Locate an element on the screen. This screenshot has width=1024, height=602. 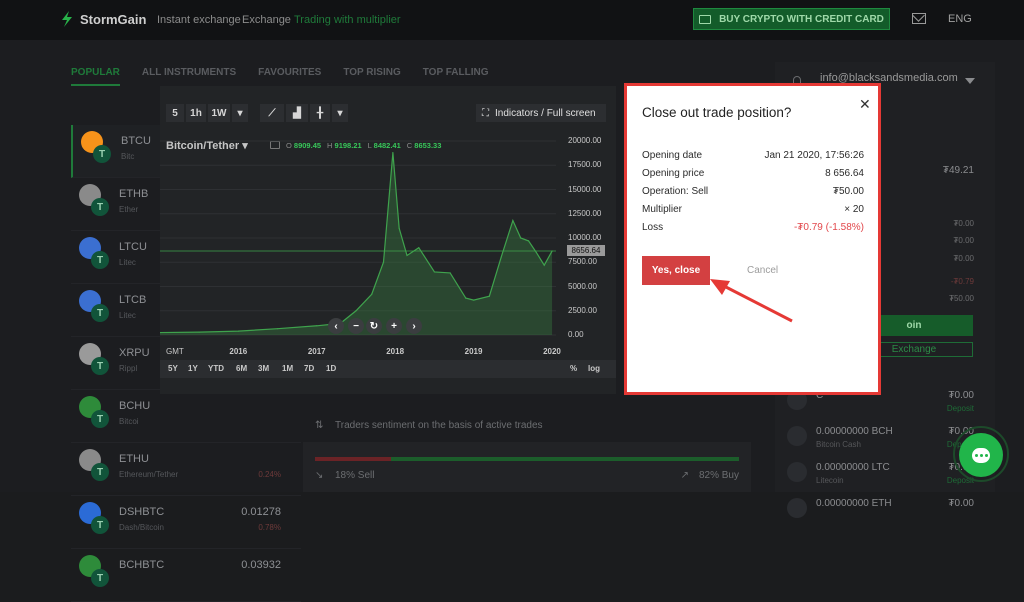
price-area is located at coordinates (356, 243).